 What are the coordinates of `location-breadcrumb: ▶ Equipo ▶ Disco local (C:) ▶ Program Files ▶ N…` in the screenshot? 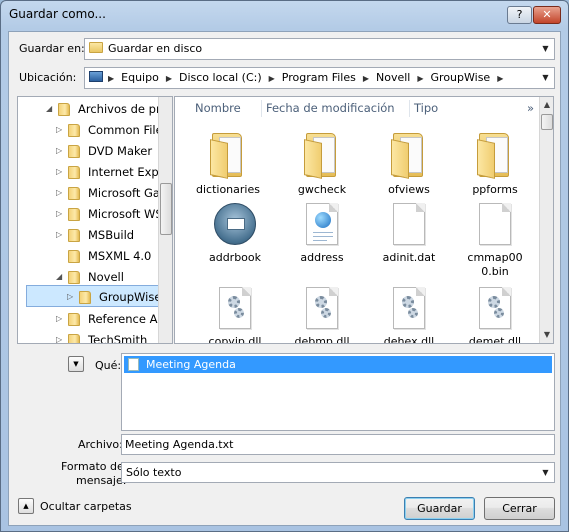 It's located at (319, 78).